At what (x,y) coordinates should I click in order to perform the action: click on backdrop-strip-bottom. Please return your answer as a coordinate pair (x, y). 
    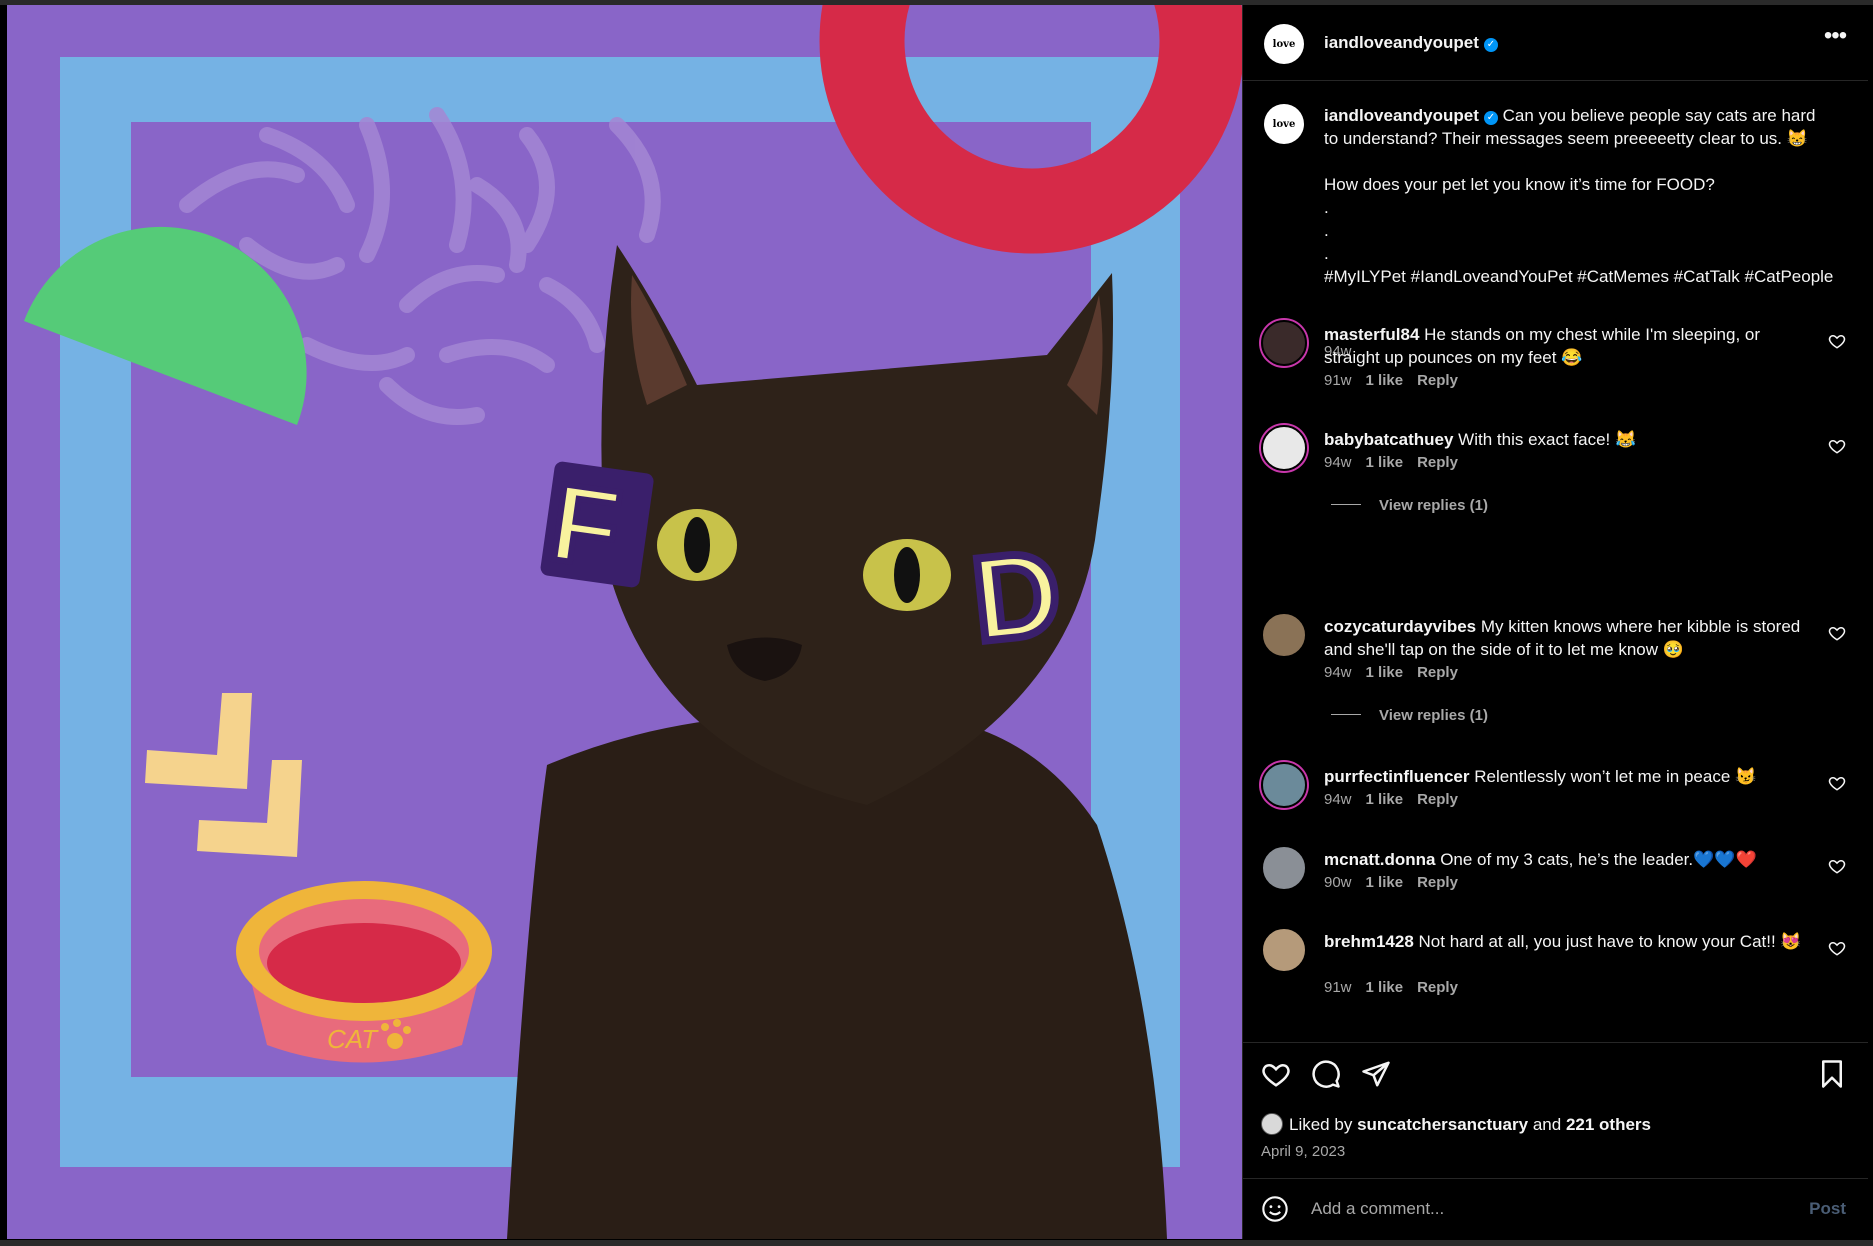
    Looking at the image, I should click on (936, 1243).